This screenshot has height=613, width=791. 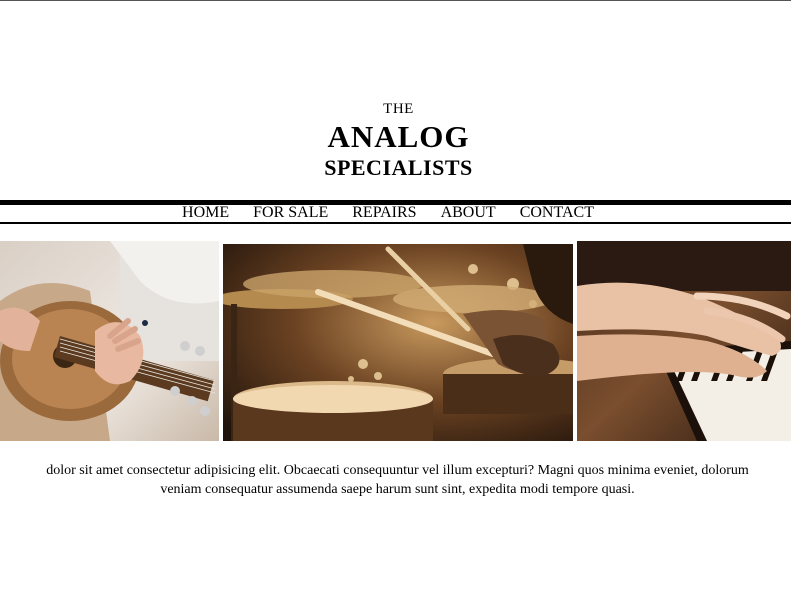 I want to click on logo-the: THE, so click(x=398, y=109).